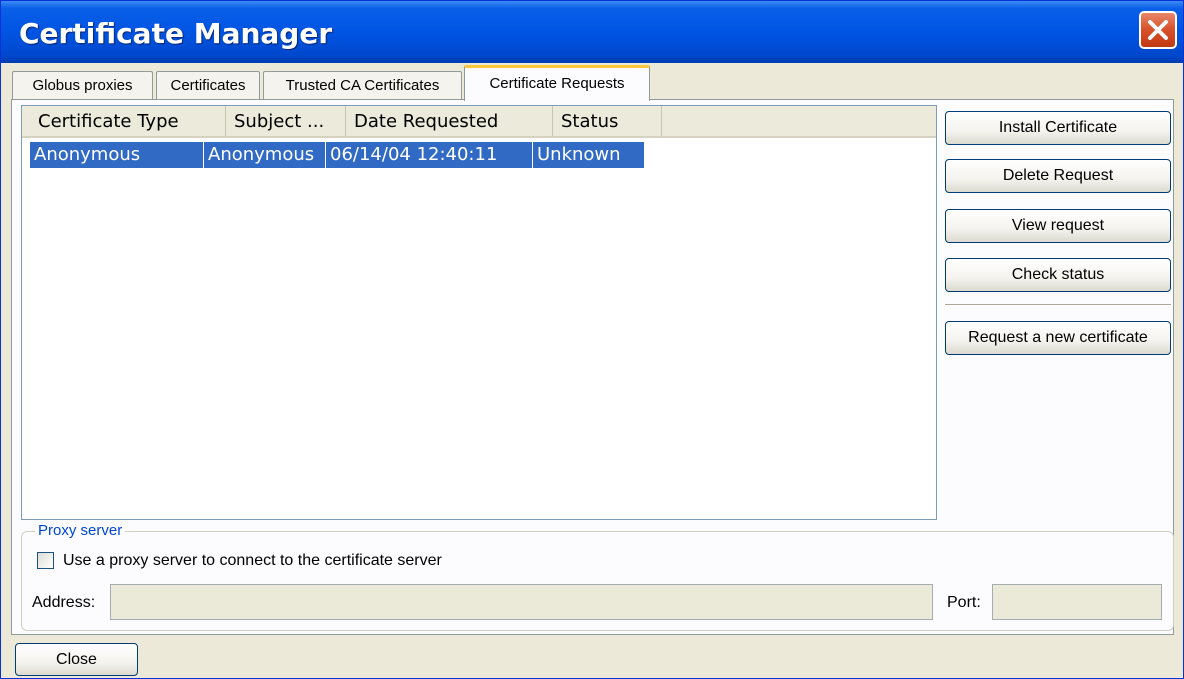 The image size is (1184, 679). I want to click on tab-certificates: Certificates, so click(208, 85).